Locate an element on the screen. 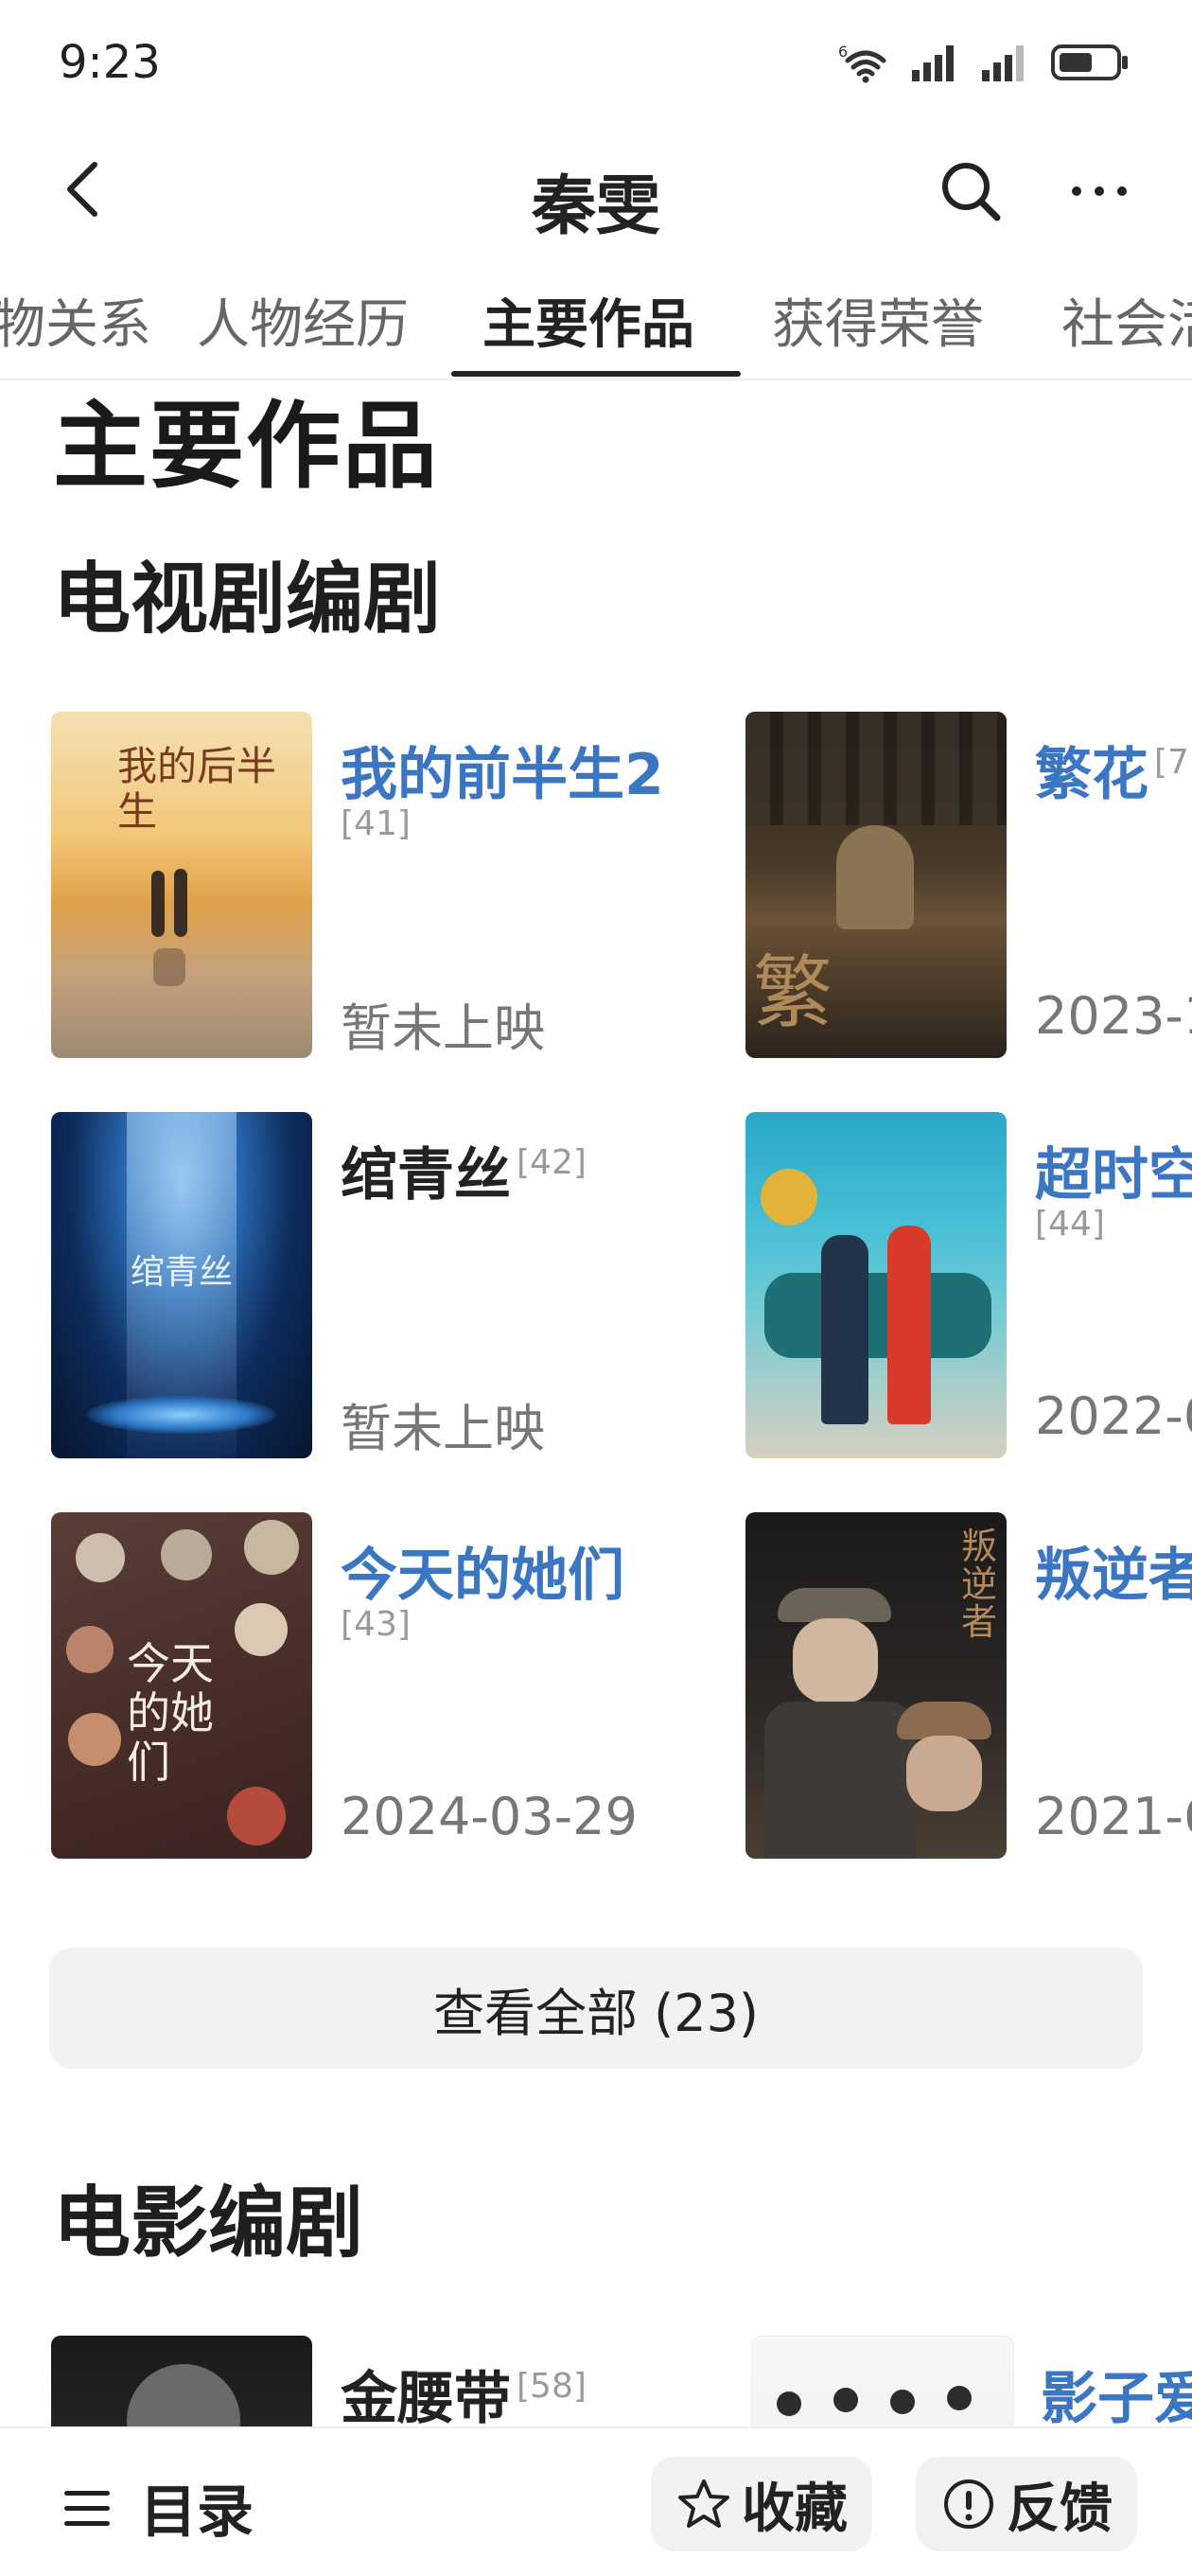  tv-heading: 电视剧编剧 is located at coordinates (247, 599).